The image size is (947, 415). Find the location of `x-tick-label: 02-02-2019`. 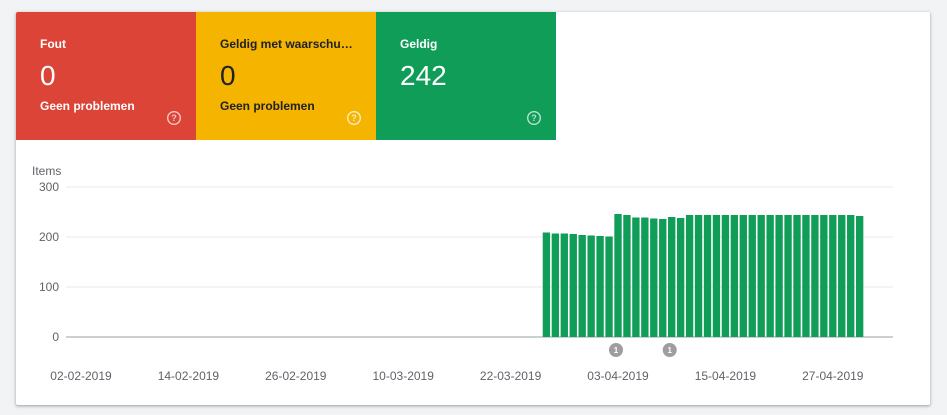

x-tick-label: 02-02-2019 is located at coordinates (81, 376).